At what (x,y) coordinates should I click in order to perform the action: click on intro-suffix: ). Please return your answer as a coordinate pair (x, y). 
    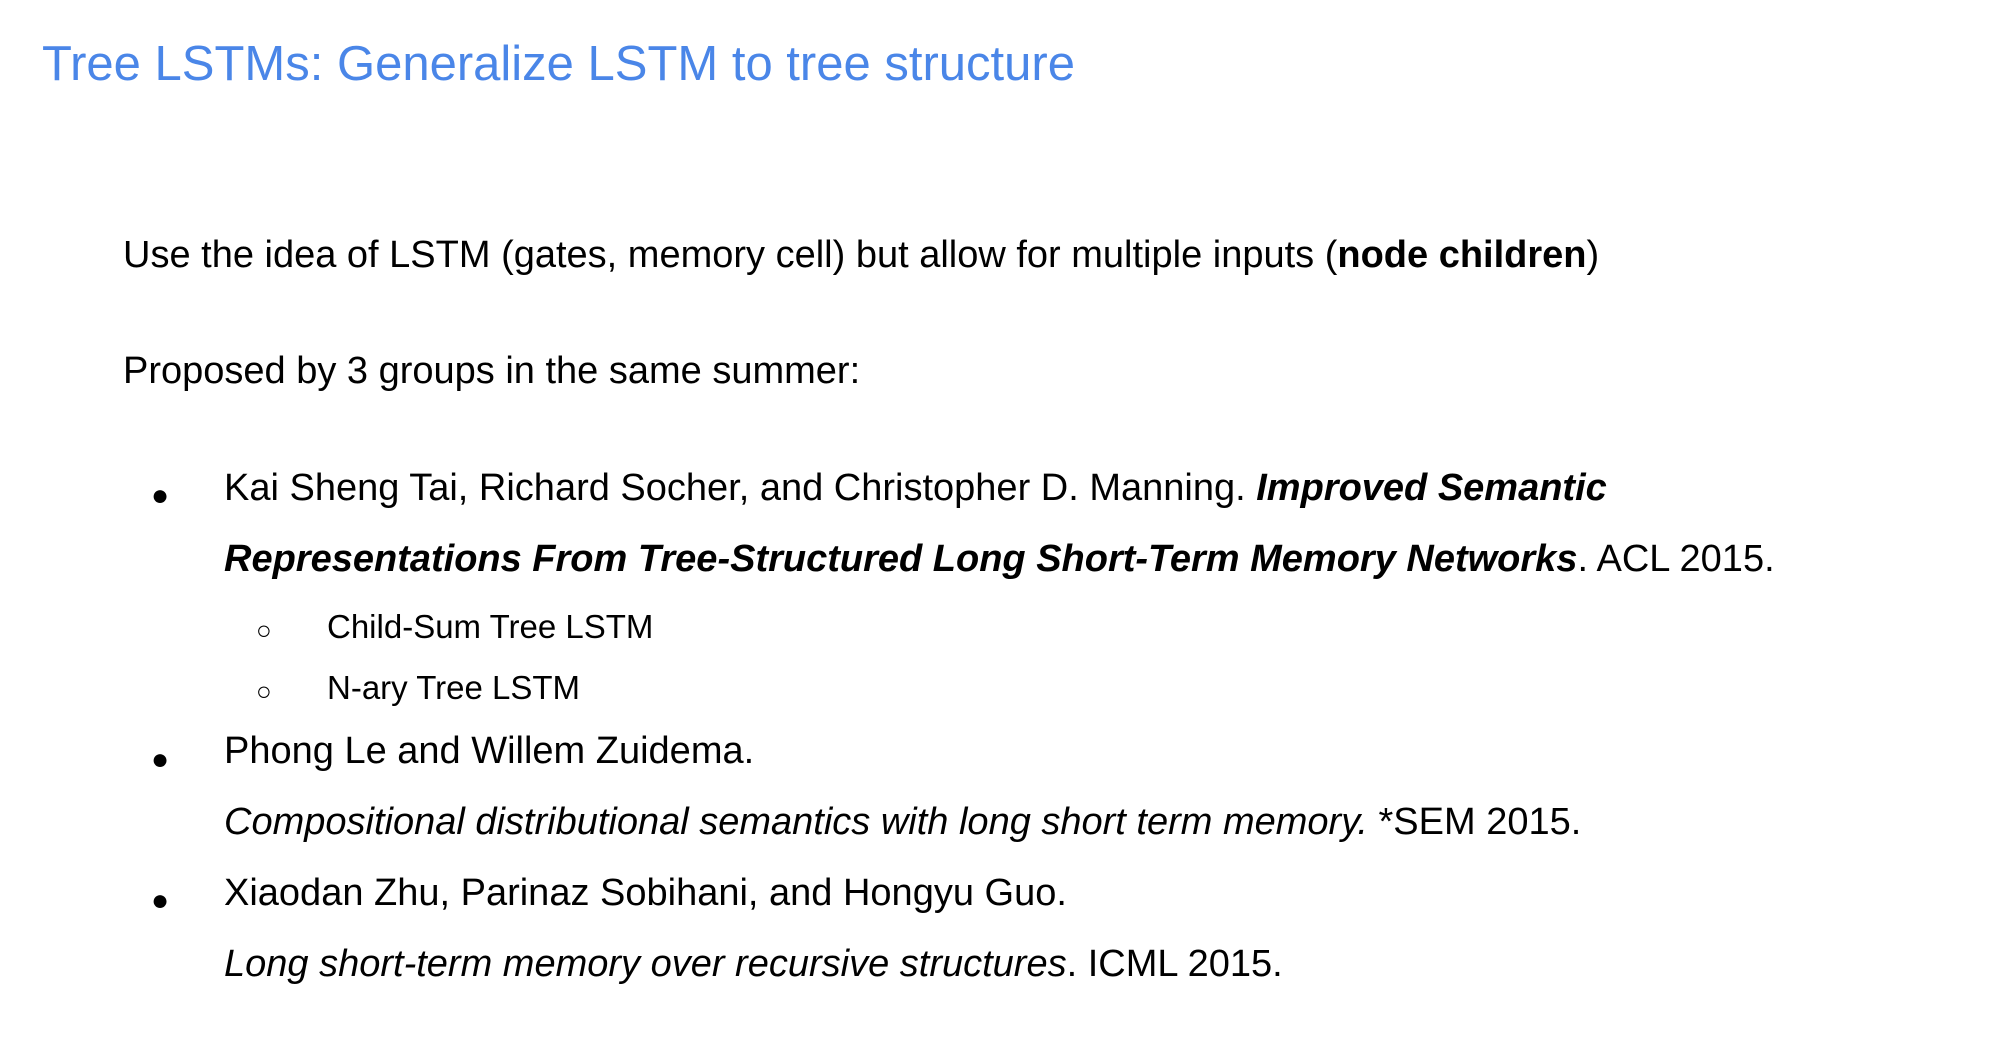
    Looking at the image, I should click on (1593, 255).